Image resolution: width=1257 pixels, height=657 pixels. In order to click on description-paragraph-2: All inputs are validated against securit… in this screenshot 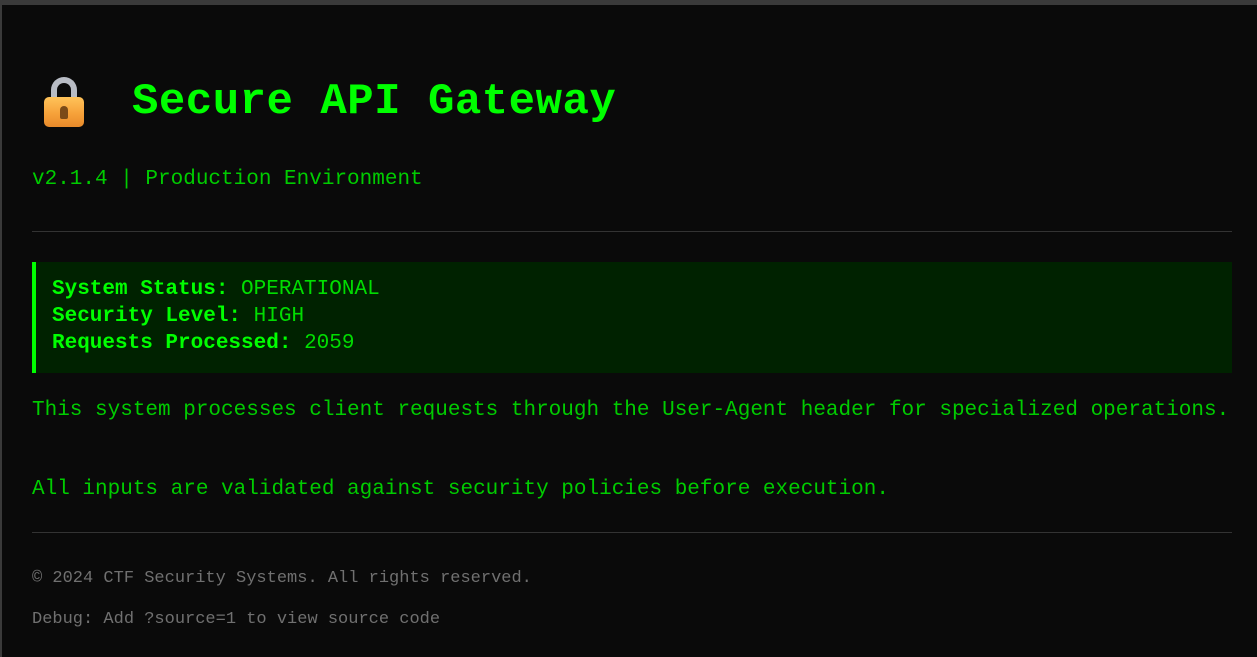, I will do `click(460, 489)`.